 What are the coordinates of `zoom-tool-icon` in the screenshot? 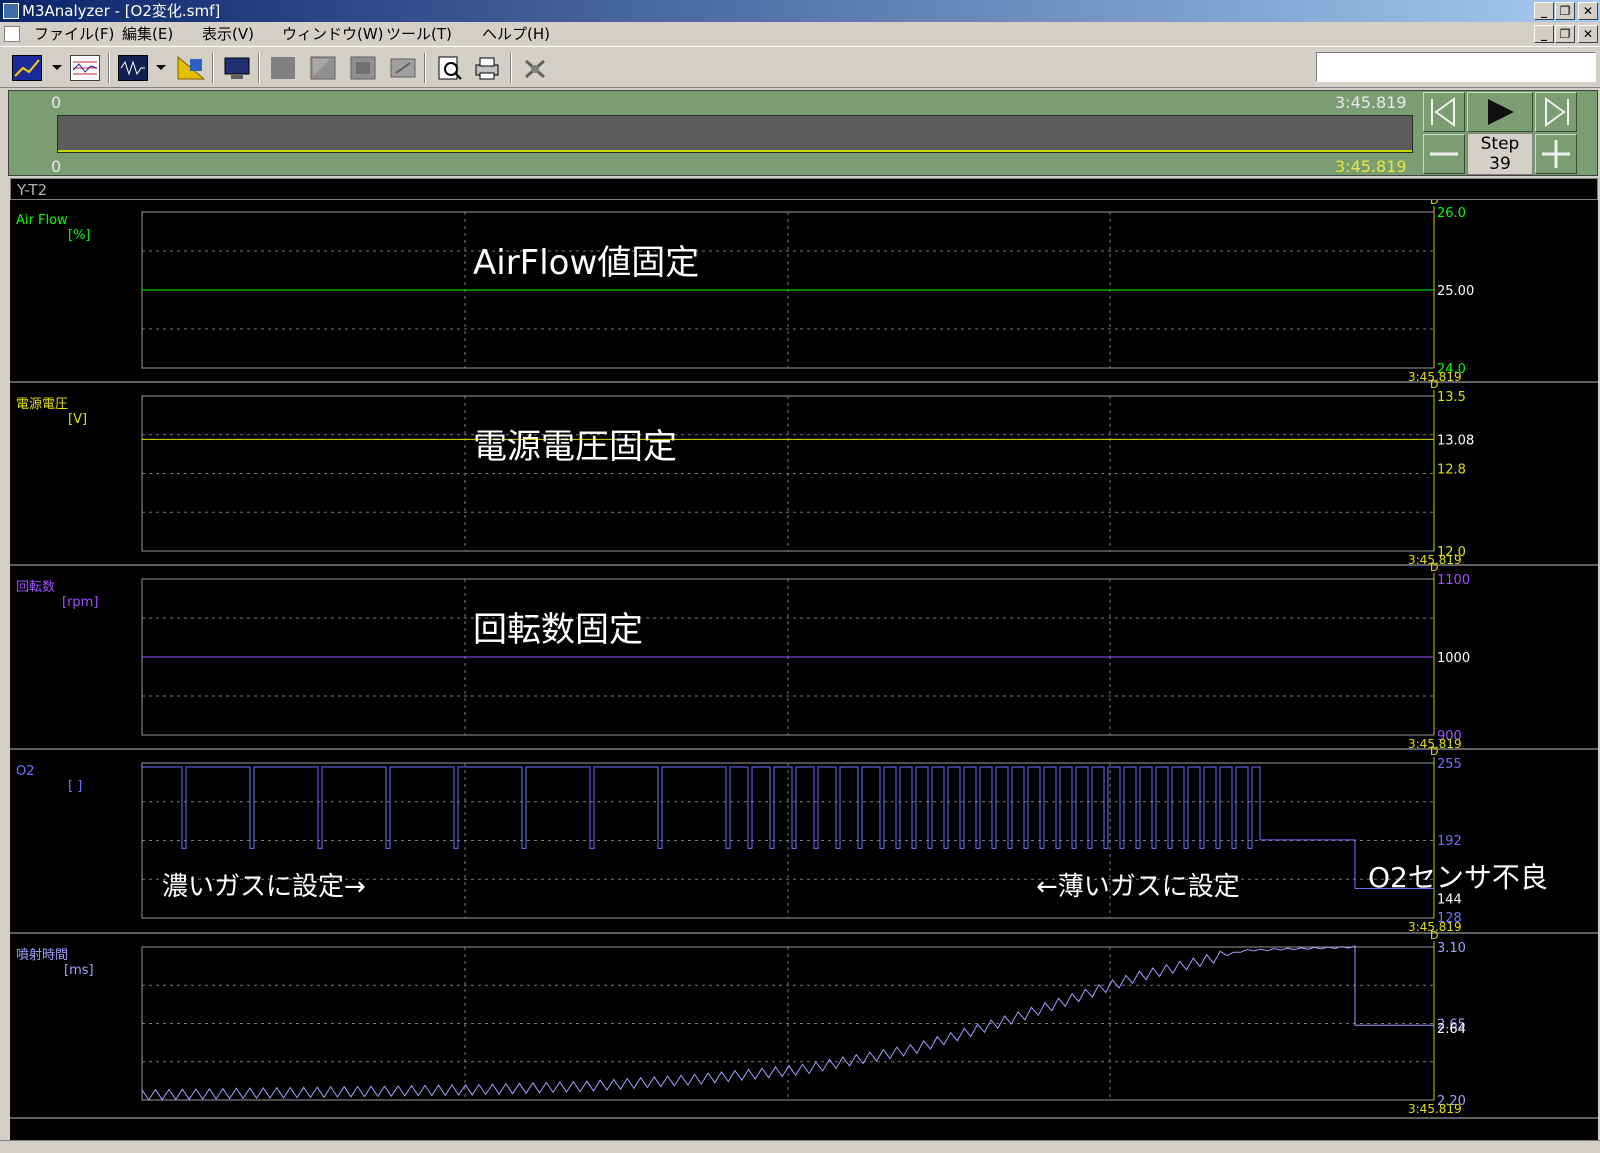 It's located at (403, 68).